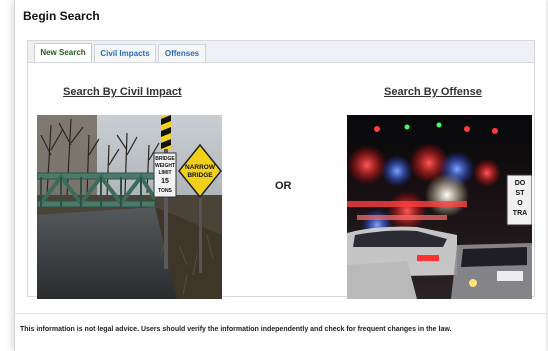 This screenshot has width=548, height=351. I want to click on sign-text: NARROW, so click(200, 167).